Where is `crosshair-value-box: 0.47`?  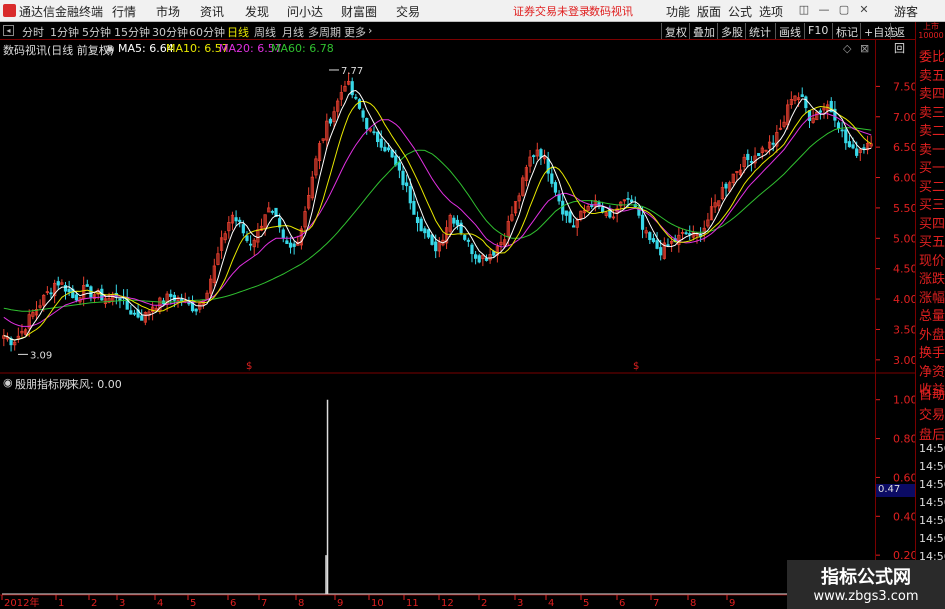
crosshair-value-box: 0.47 is located at coordinates (895, 490).